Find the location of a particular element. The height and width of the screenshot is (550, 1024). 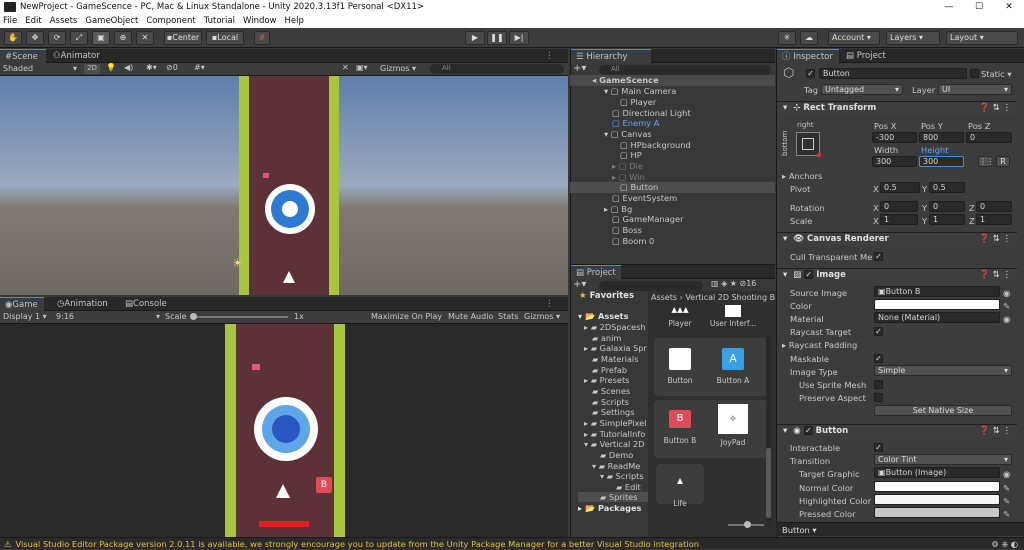

folder-galaxia: ▸ ▰ Galaxia Spr is located at coordinates (612, 348).